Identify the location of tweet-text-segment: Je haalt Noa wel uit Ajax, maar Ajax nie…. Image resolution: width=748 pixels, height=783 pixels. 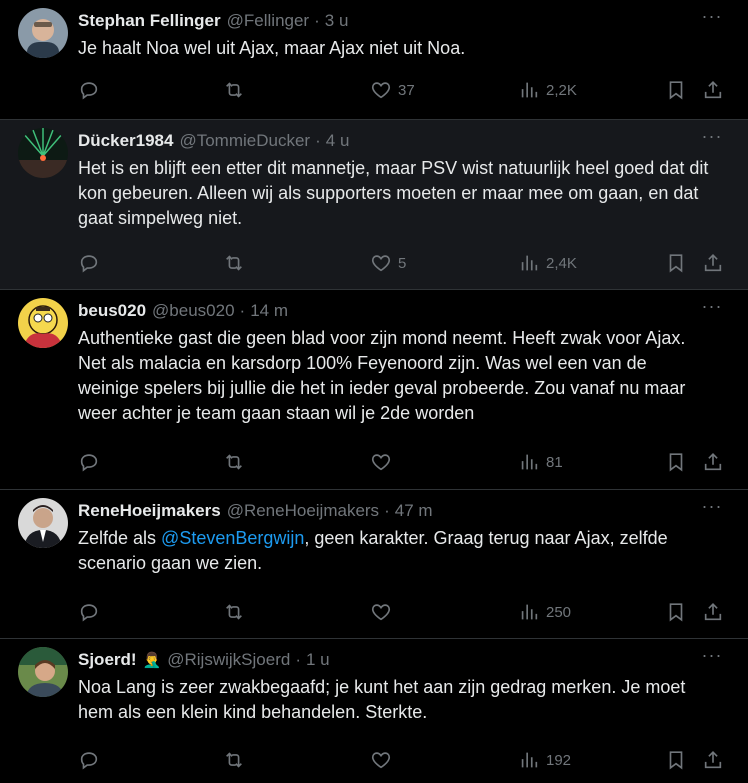
(272, 48).